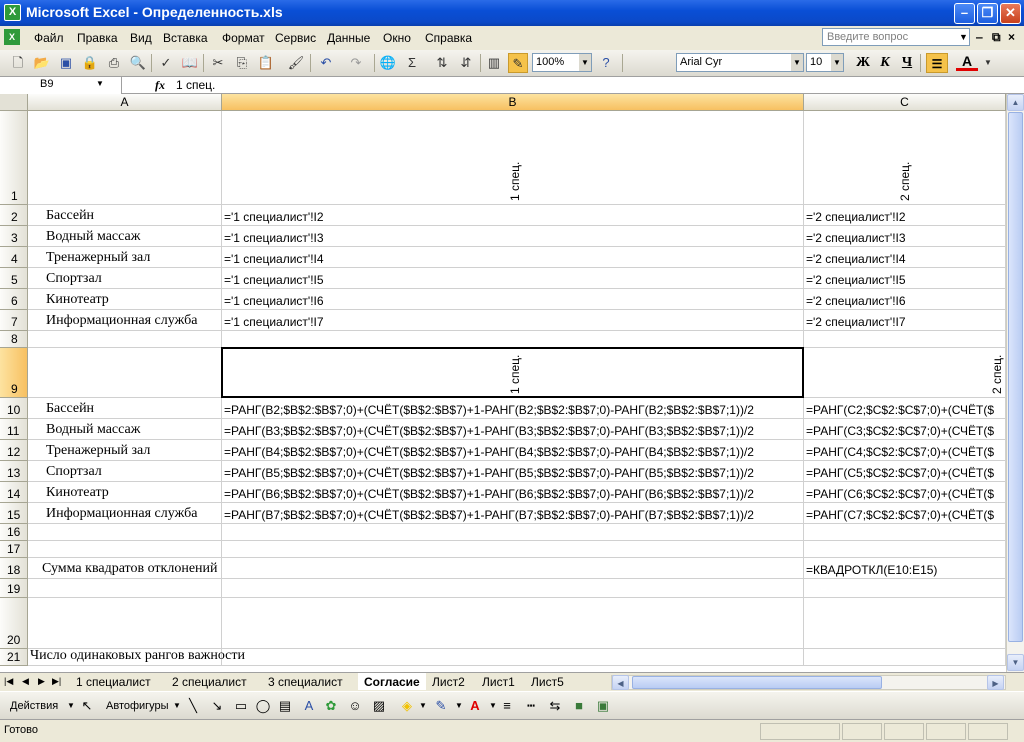  What do you see at coordinates (125, 429) in the screenshot?
I see `cell-a11: Водный массаж` at bounding box center [125, 429].